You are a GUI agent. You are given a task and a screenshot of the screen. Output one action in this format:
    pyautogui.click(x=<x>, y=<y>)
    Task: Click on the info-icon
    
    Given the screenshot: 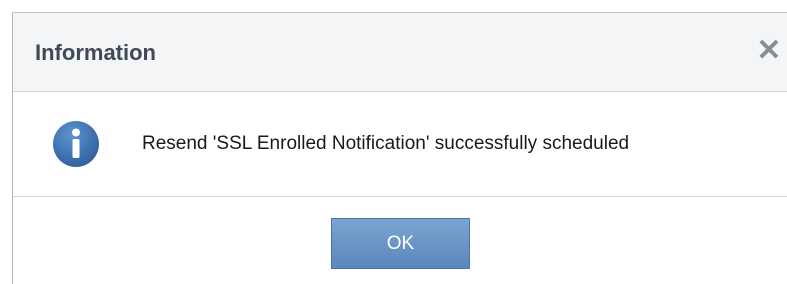 What is the action you would take?
    pyautogui.click(x=76, y=144)
    